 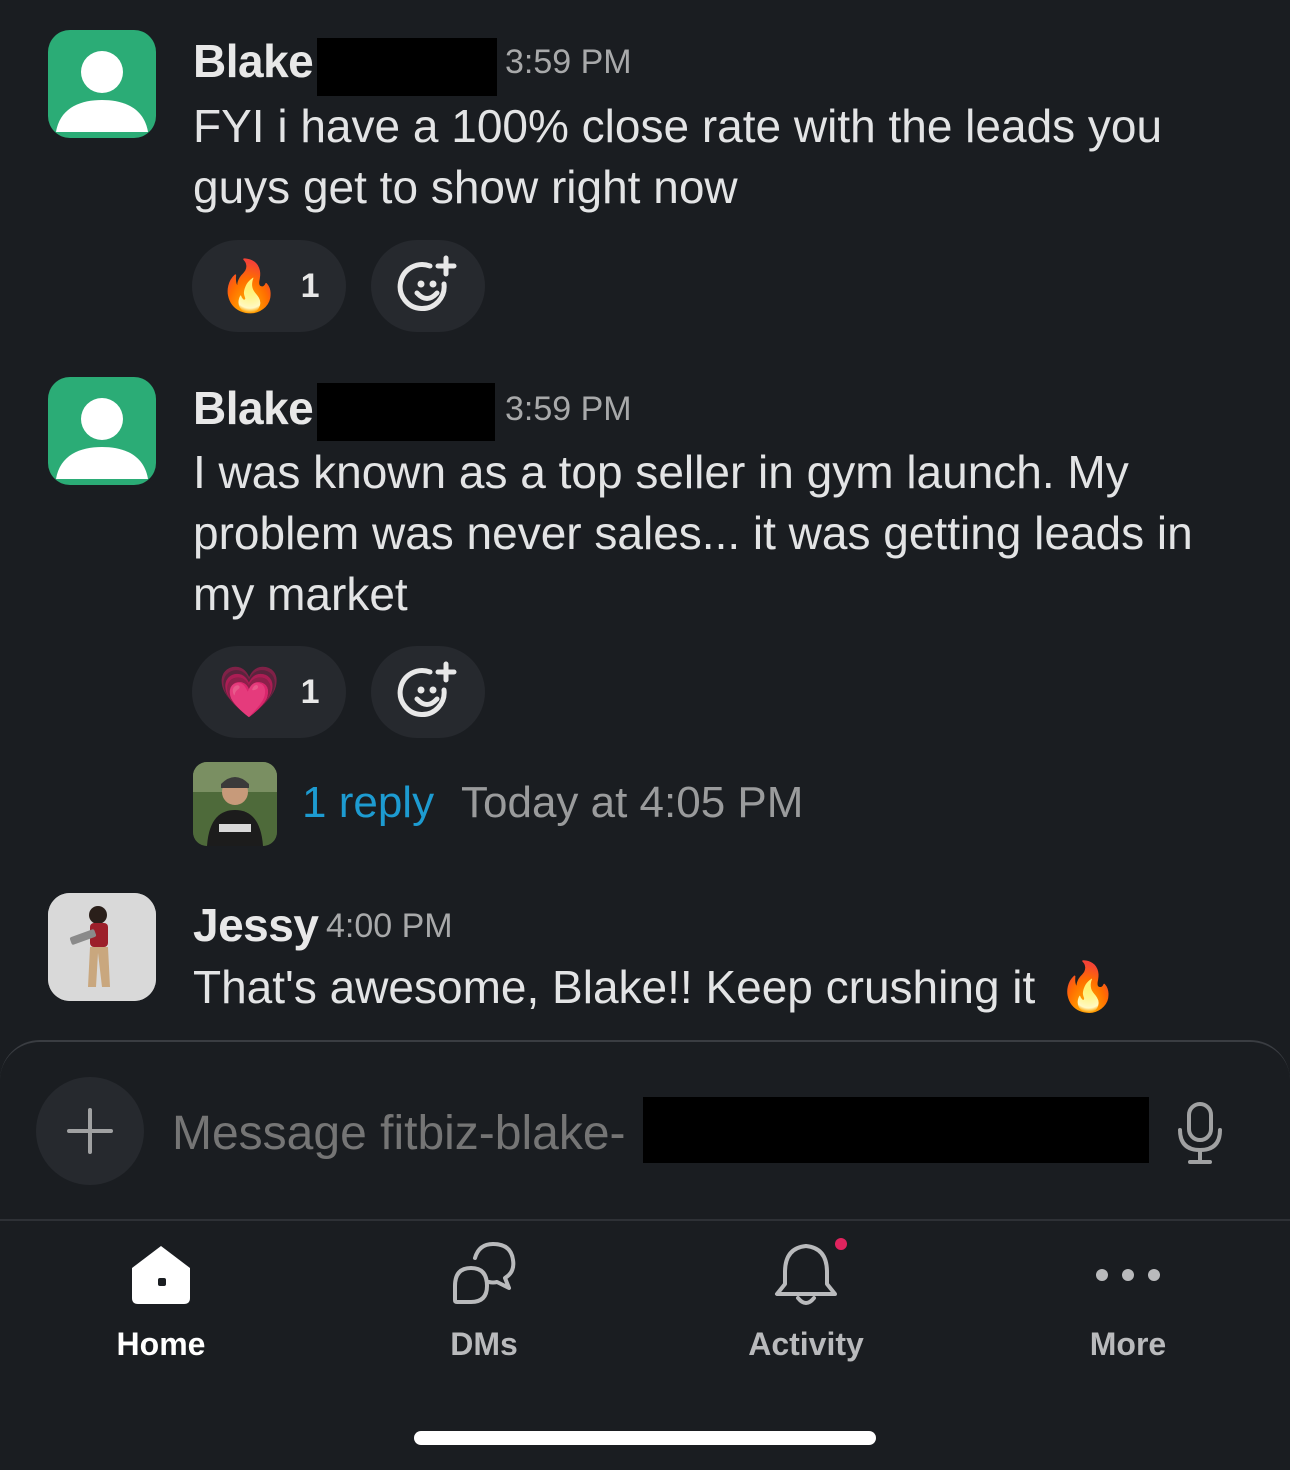 What do you see at coordinates (1128, 1344) in the screenshot?
I see `tab-label: More` at bounding box center [1128, 1344].